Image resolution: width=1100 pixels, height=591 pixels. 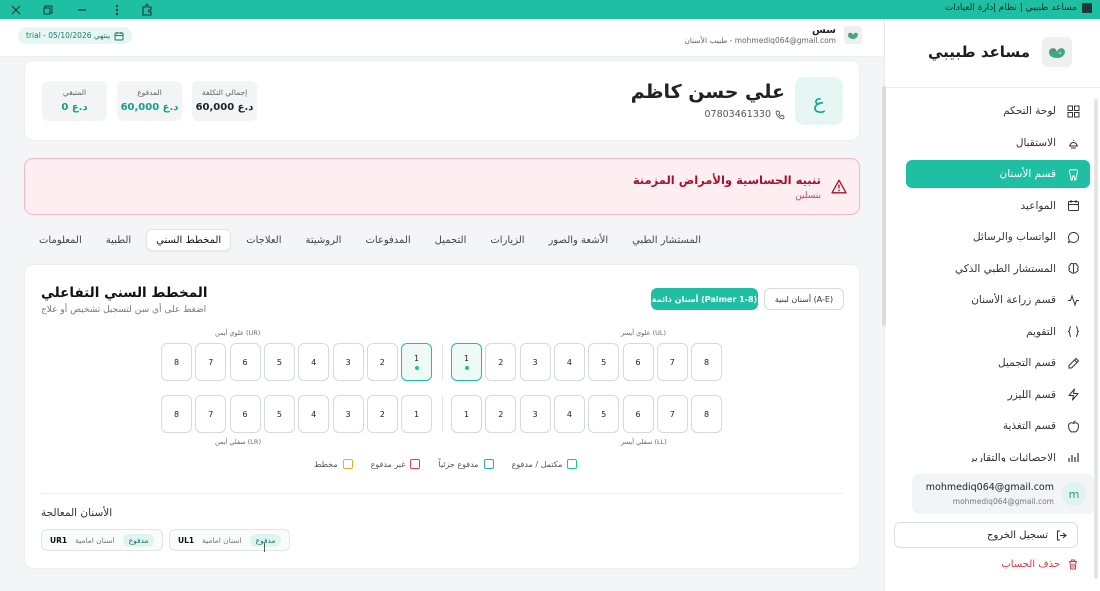 I want to click on tooth-ur5: 5, so click(x=279, y=362).